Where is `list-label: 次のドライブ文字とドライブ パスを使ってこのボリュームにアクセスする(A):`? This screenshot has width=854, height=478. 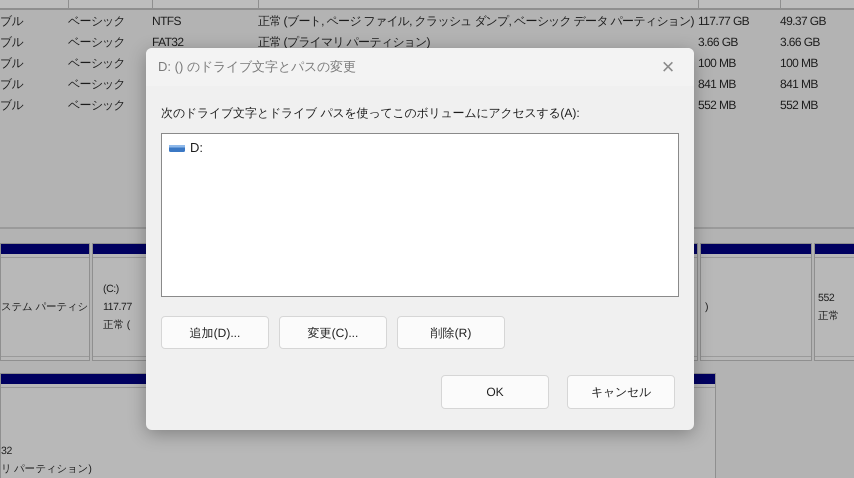
list-label: 次のドライブ文字とドライブ パスを使ってこのボリュームにアクセスする(A): is located at coordinates (371, 113).